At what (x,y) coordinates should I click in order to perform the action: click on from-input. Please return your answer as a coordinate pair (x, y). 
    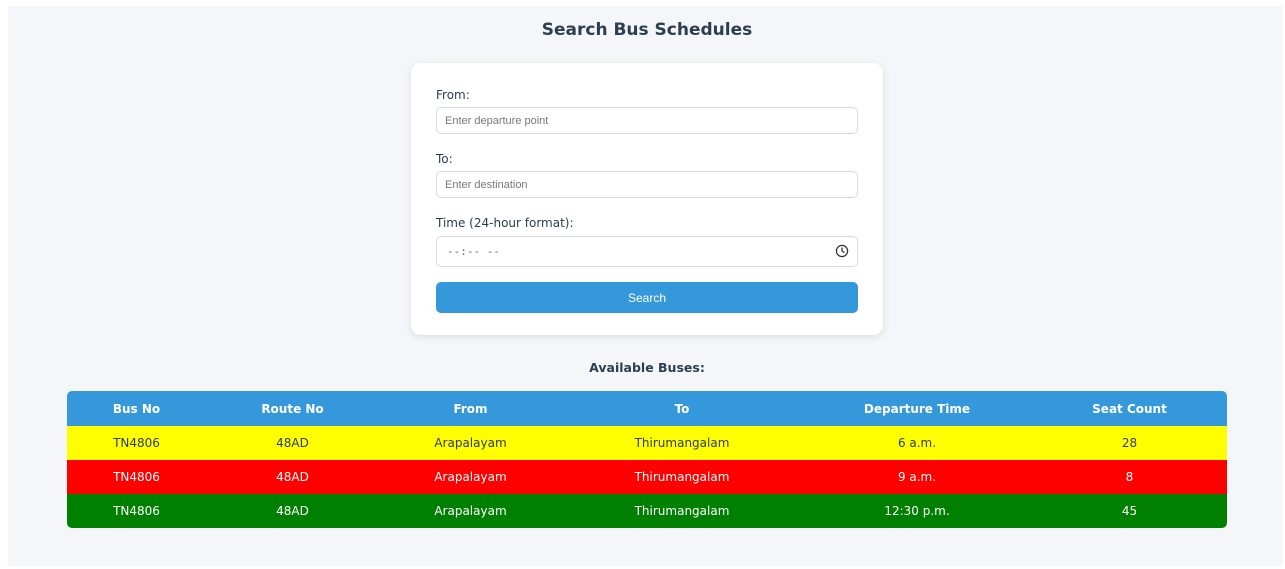
    Looking at the image, I should click on (647, 120).